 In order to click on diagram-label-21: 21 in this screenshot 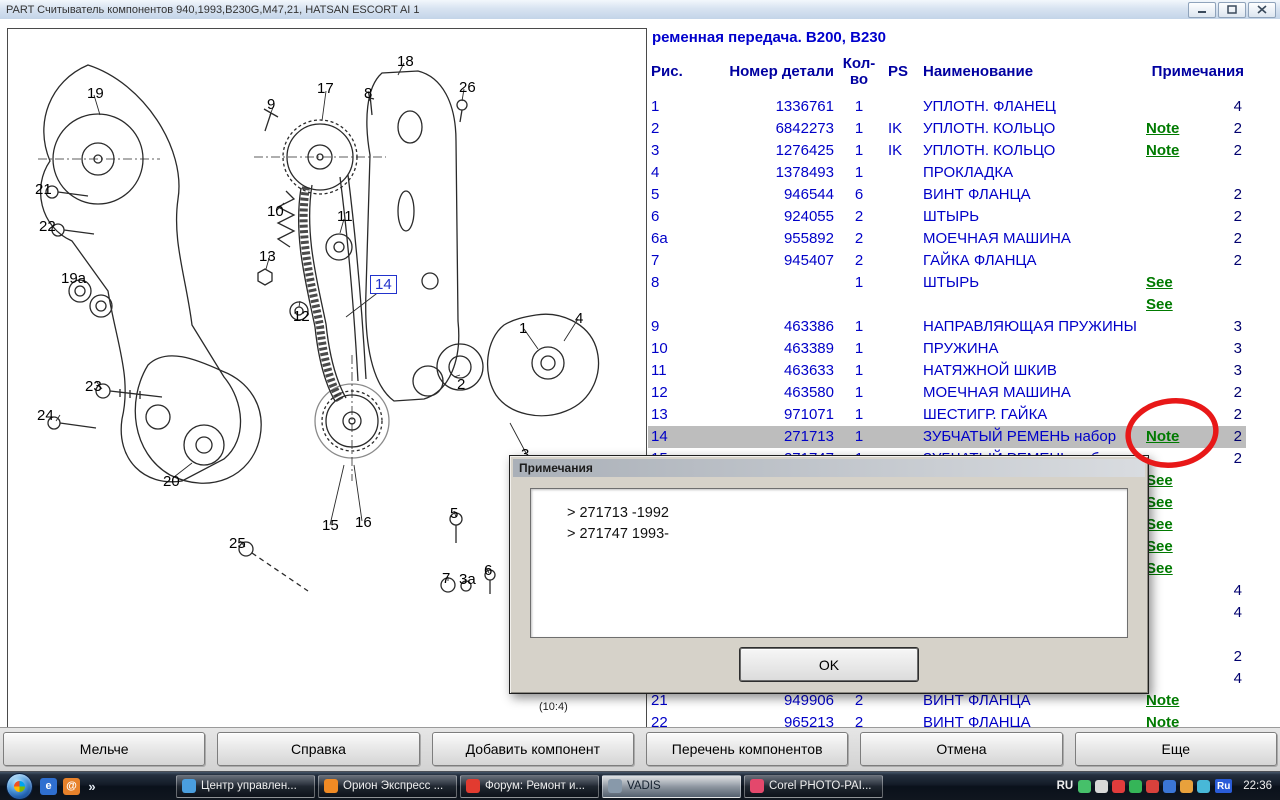, I will do `click(43, 189)`.